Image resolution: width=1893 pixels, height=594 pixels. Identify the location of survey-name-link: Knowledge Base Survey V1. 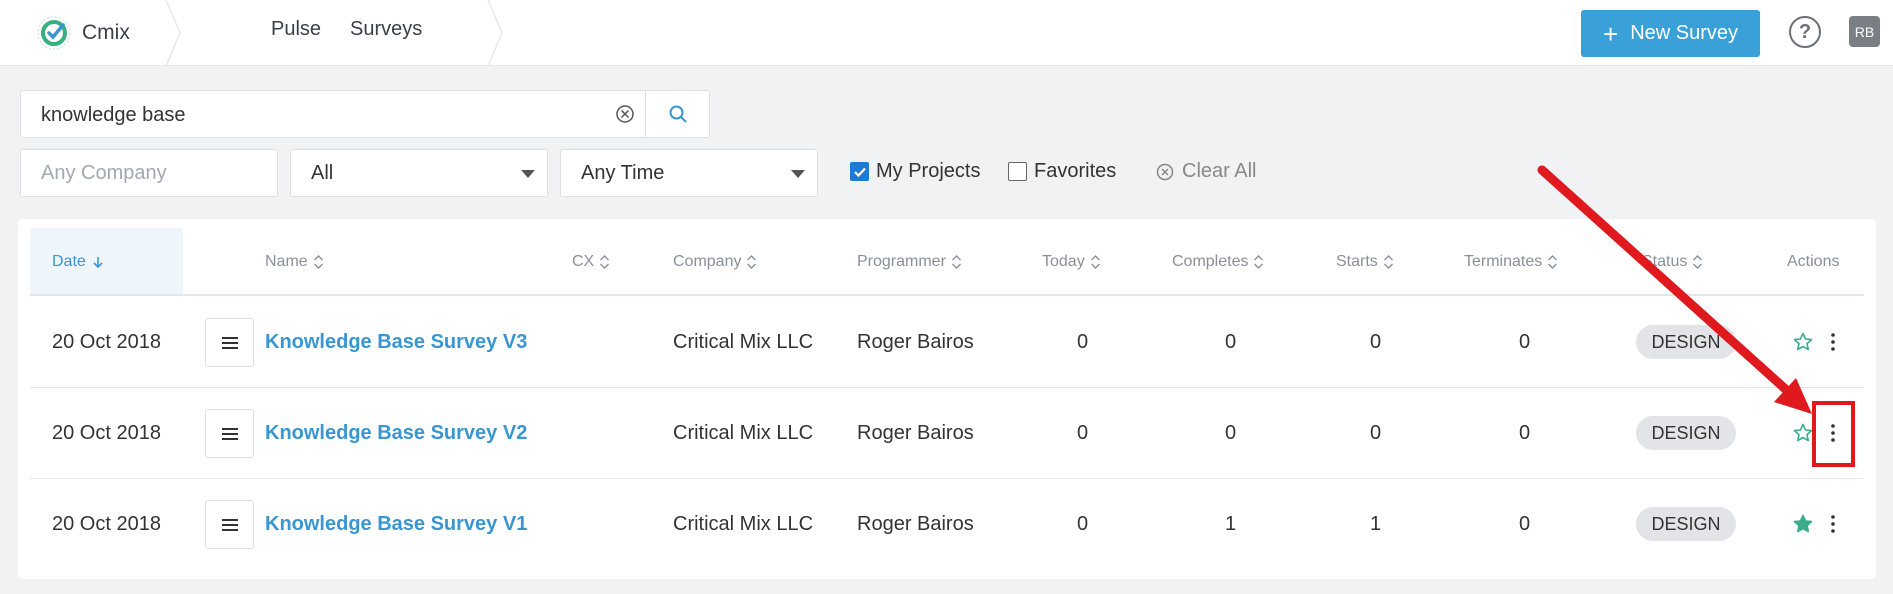
(396, 524).